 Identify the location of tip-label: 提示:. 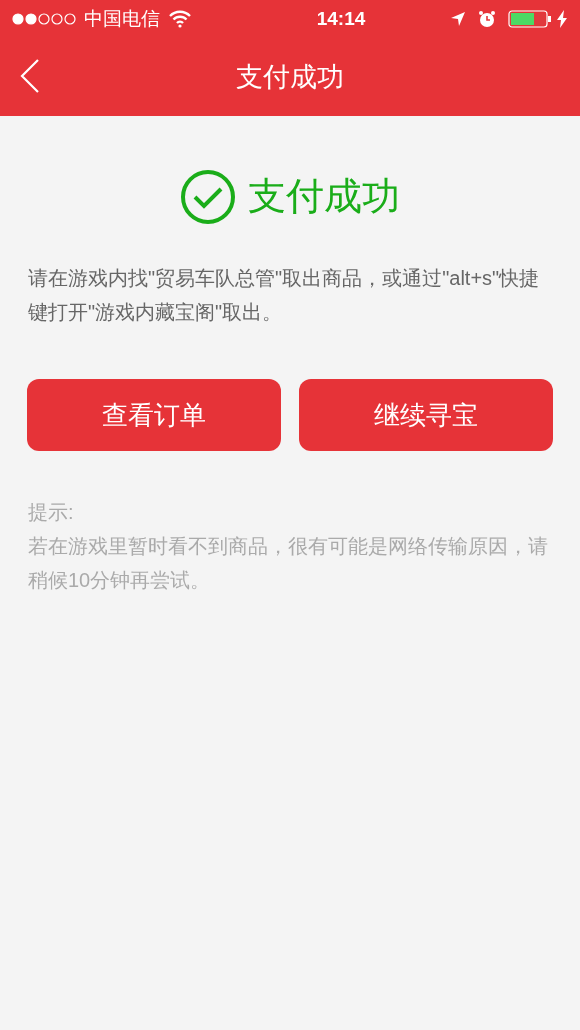
(51, 512).